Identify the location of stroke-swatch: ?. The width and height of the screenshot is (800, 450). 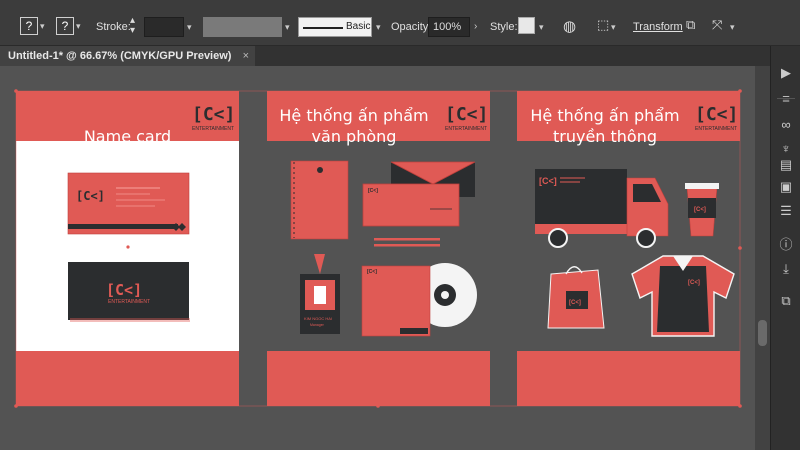
(65, 26).